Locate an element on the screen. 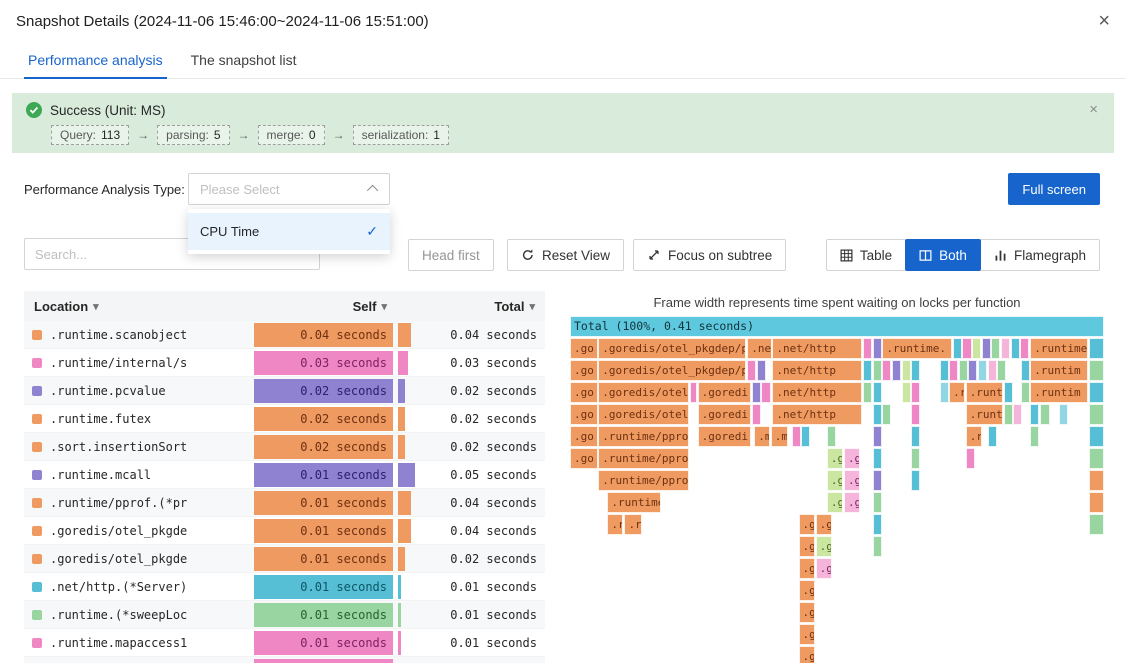 The image size is (1126, 663). column-header-self: Self ▾ is located at coordinates (323, 306).